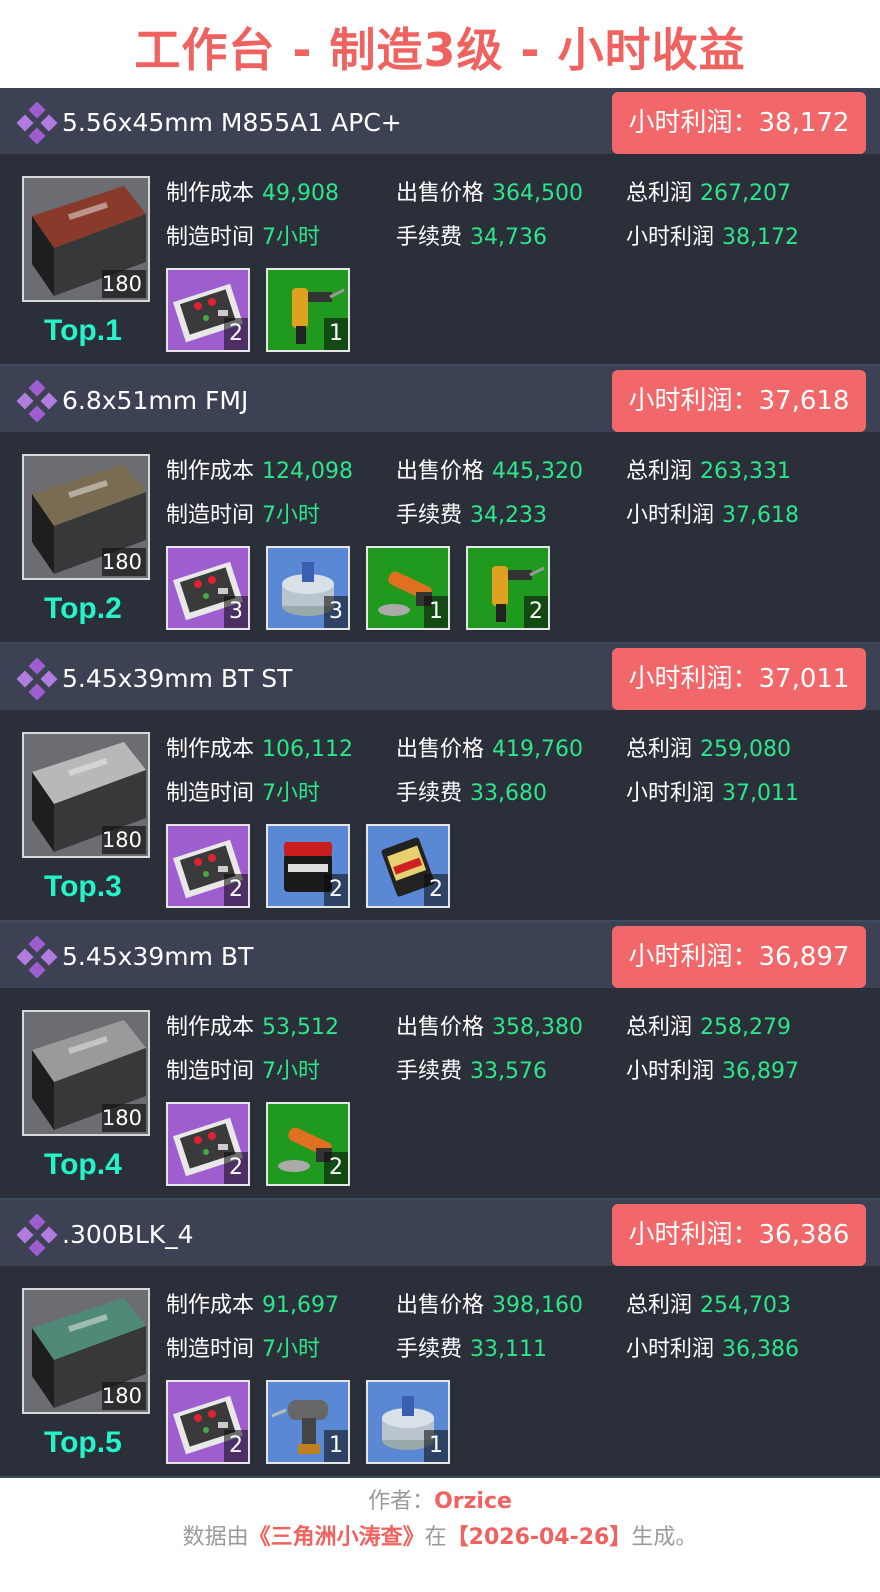  What do you see at coordinates (158, 956) in the screenshot?
I see `item-name: 5.45x39mm BT` at bounding box center [158, 956].